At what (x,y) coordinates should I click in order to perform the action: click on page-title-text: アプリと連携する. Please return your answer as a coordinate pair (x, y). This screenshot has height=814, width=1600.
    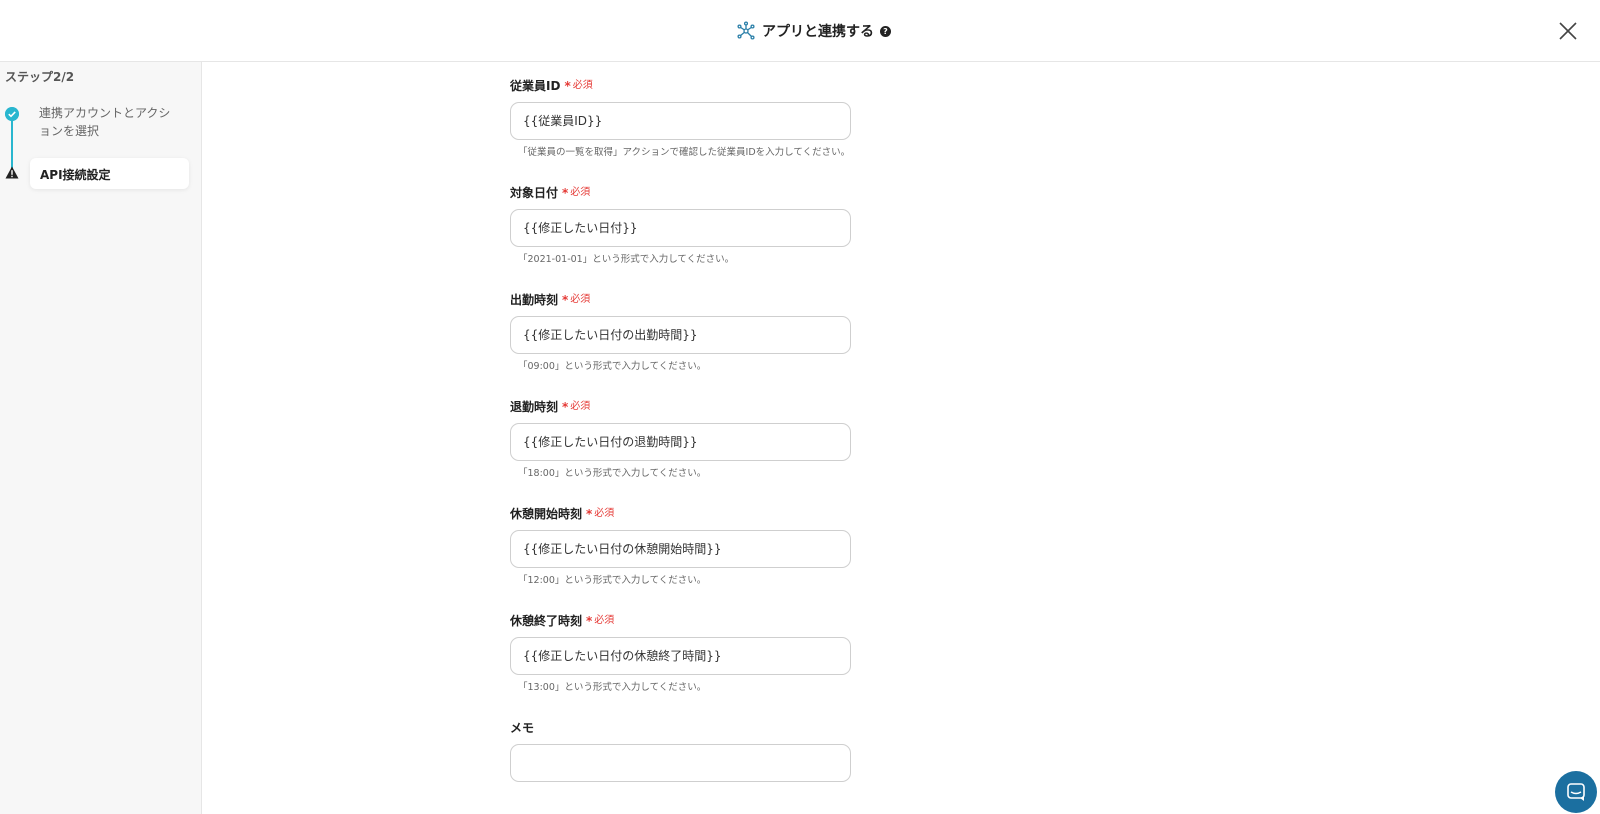
    Looking at the image, I should click on (818, 32).